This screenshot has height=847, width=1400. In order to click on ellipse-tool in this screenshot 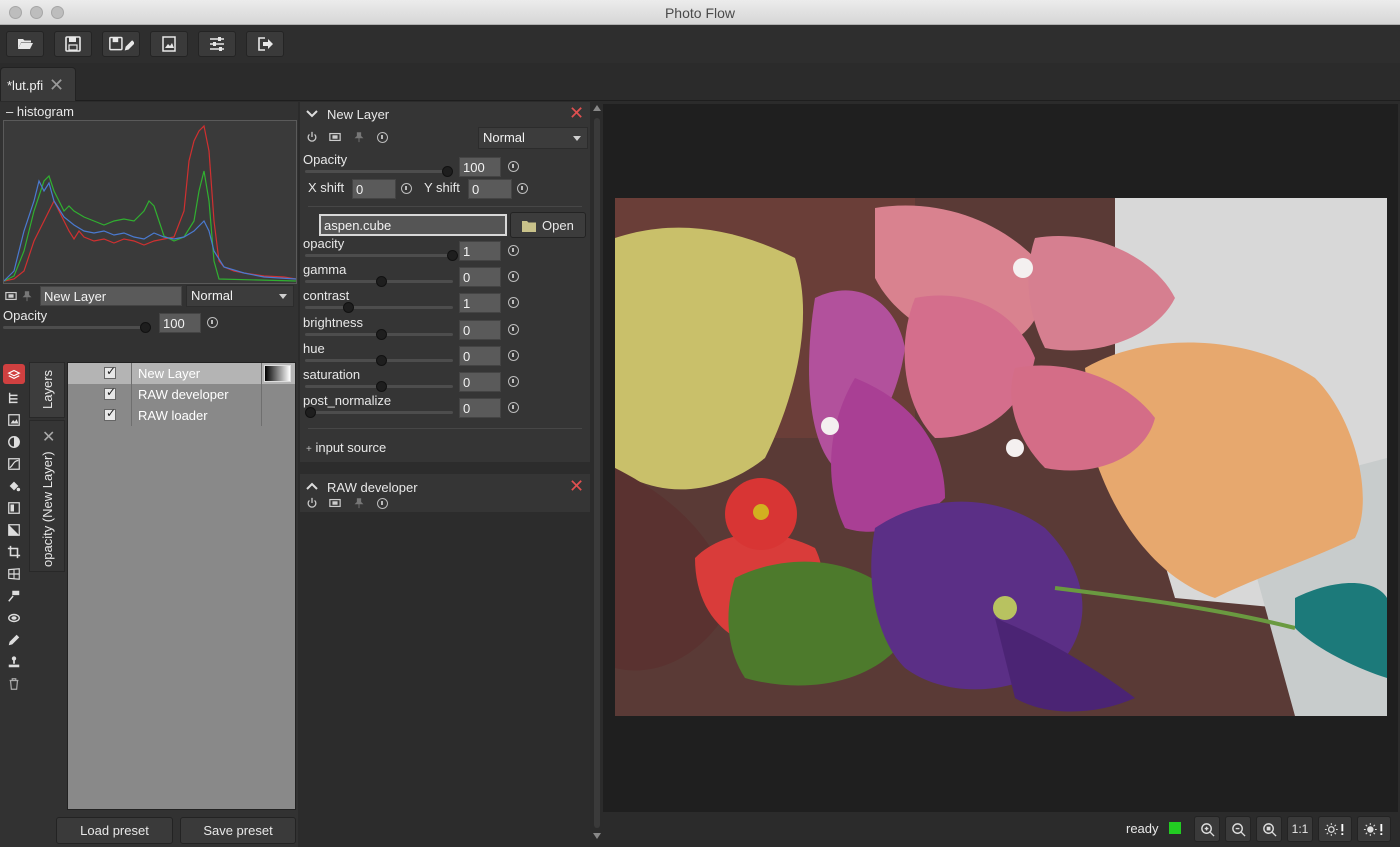, I will do `click(14, 618)`.